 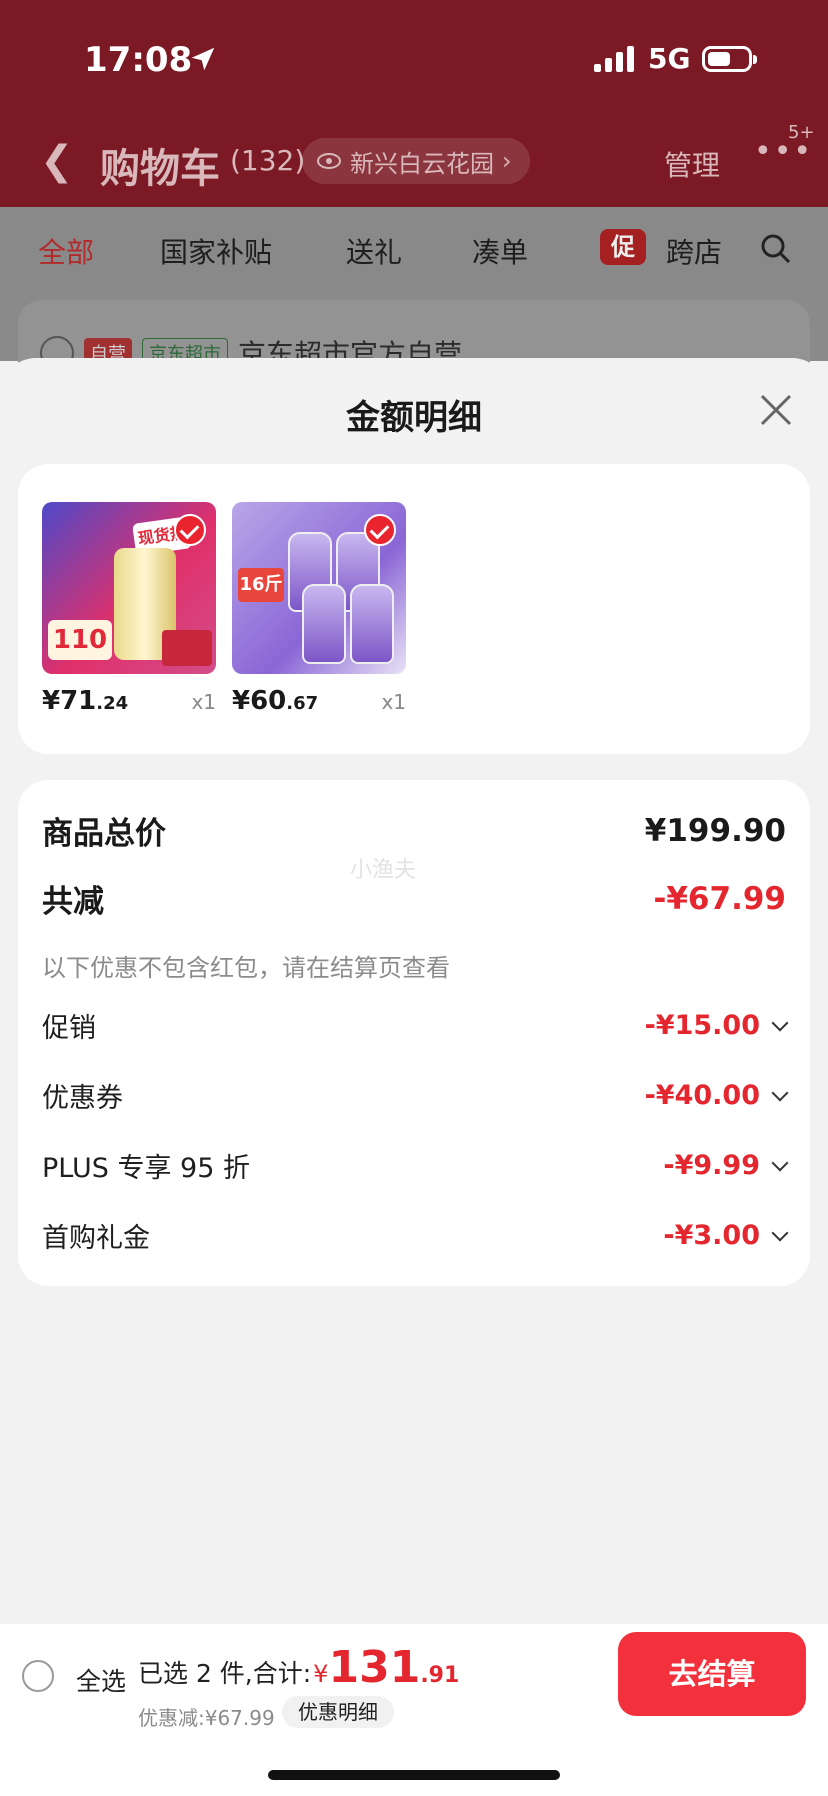 I want to click on signal-icon, so click(x=614, y=58).